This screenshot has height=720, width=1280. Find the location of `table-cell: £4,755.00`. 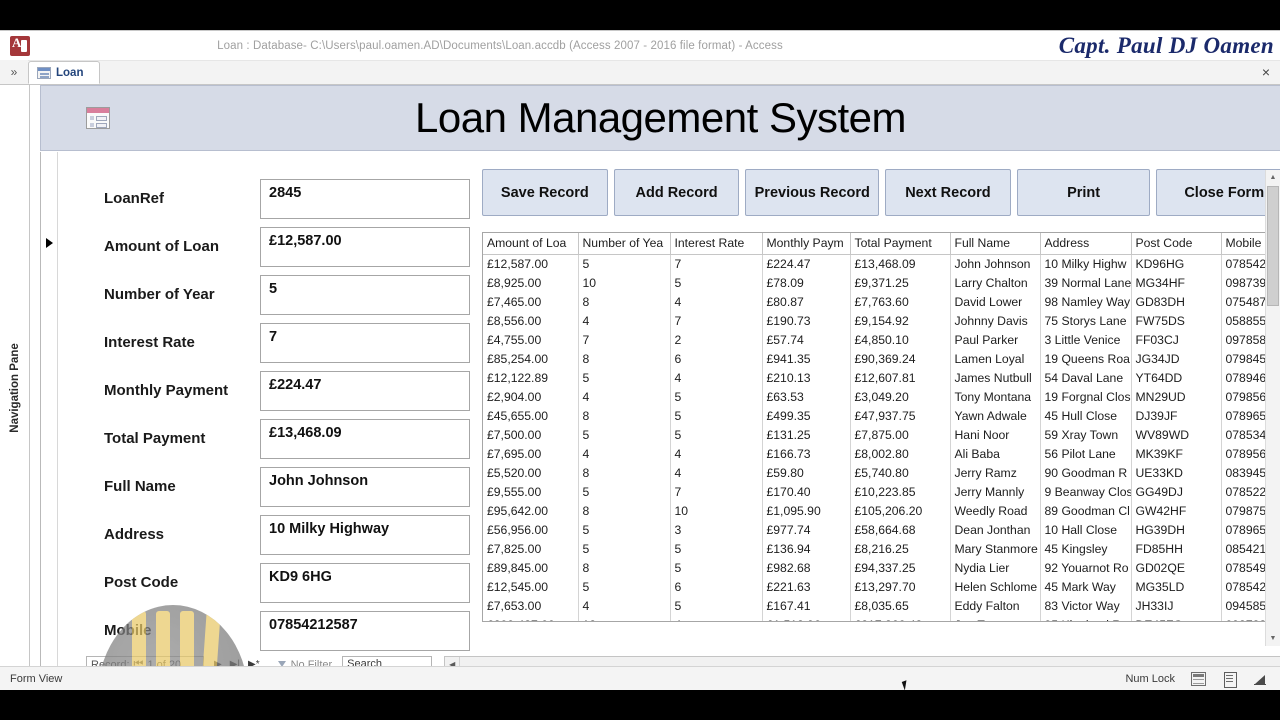

table-cell: £4,755.00 is located at coordinates (531, 339).